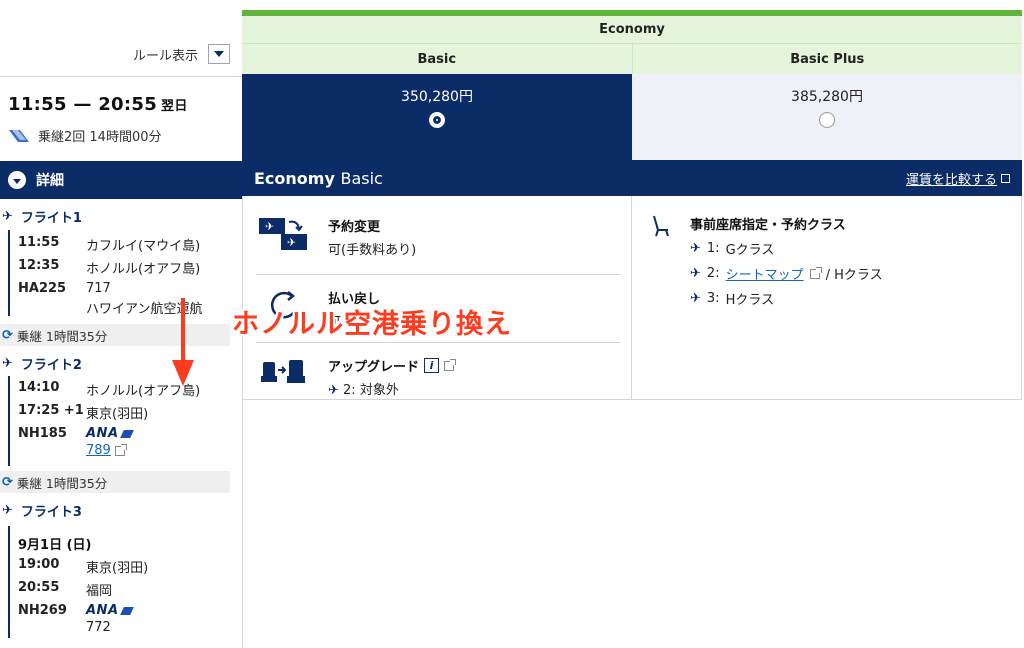 The width and height of the screenshot is (1024, 648). What do you see at coordinates (765, 273) in the screenshot?
I see `seat-map-link: シートマップ` at bounding box center [765, 273].